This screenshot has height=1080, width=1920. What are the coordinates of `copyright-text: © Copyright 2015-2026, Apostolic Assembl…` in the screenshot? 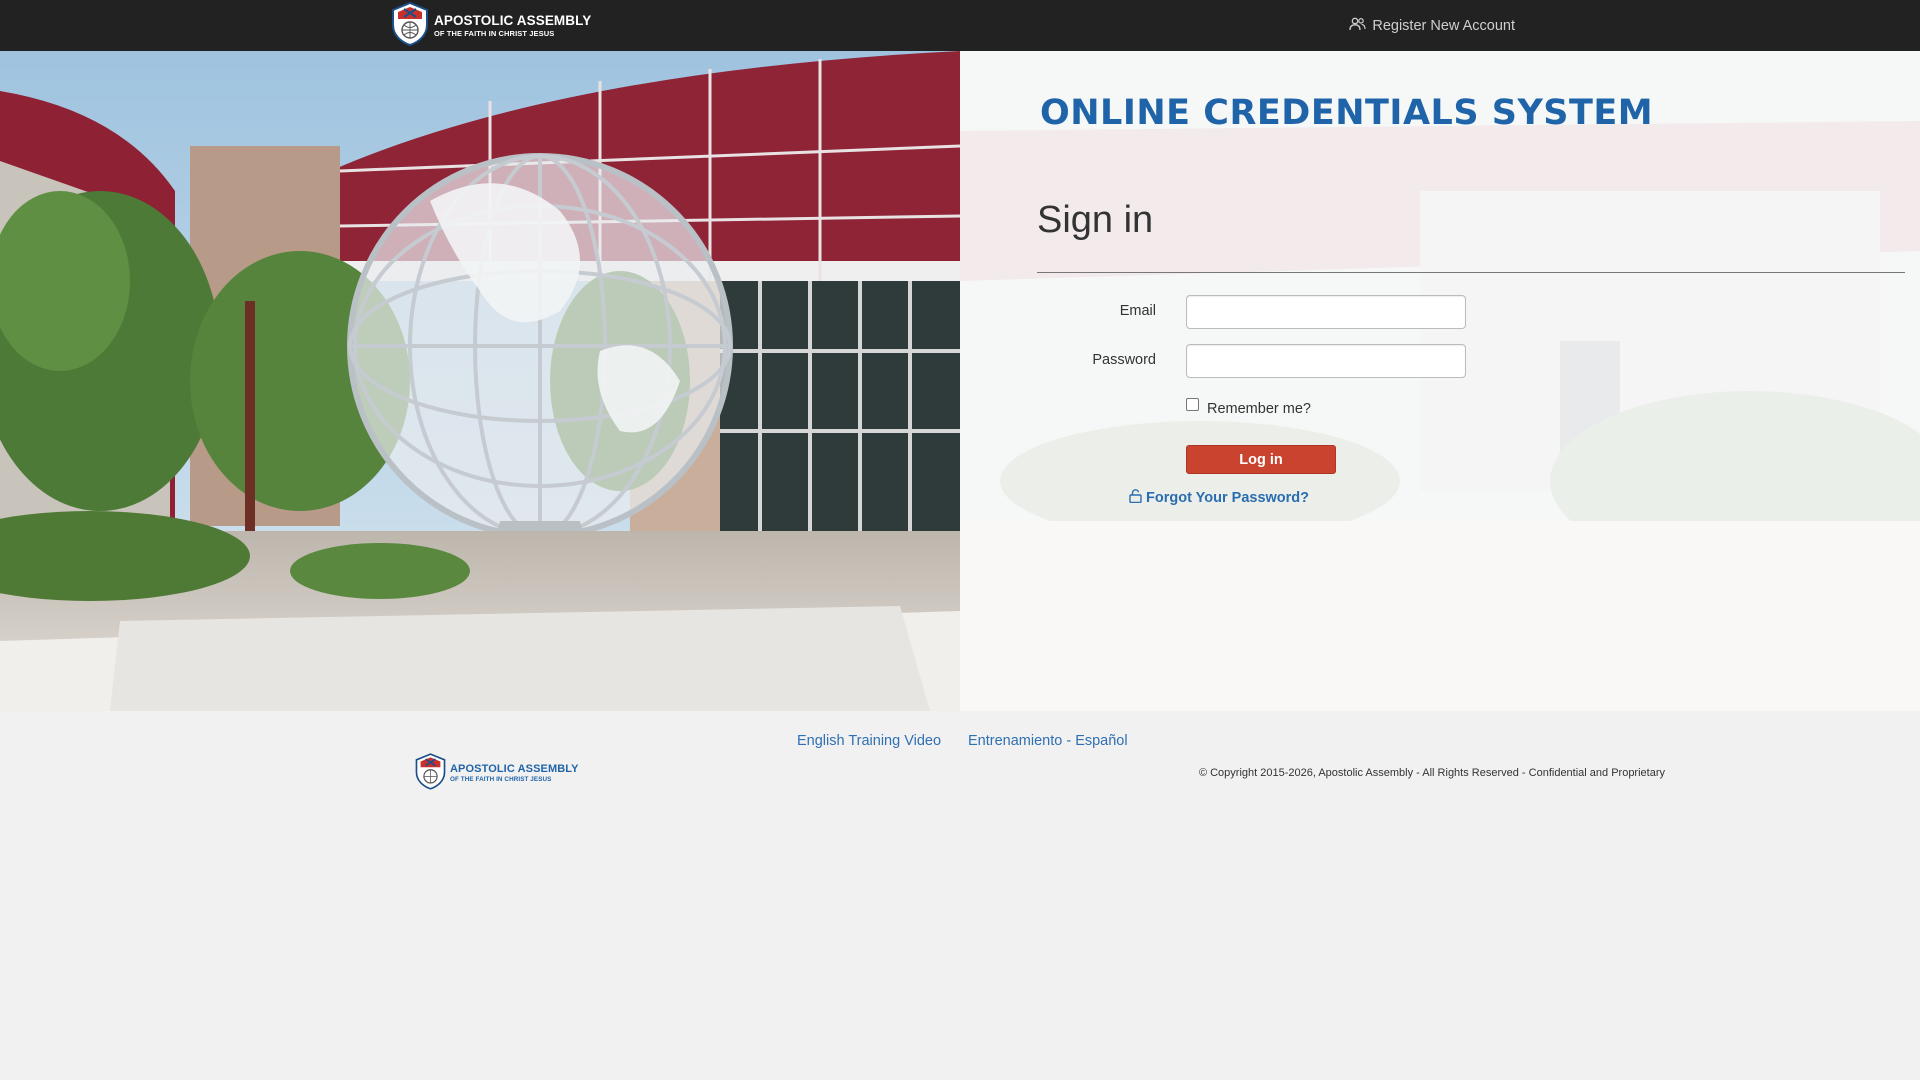 It's located at (1431, 773).